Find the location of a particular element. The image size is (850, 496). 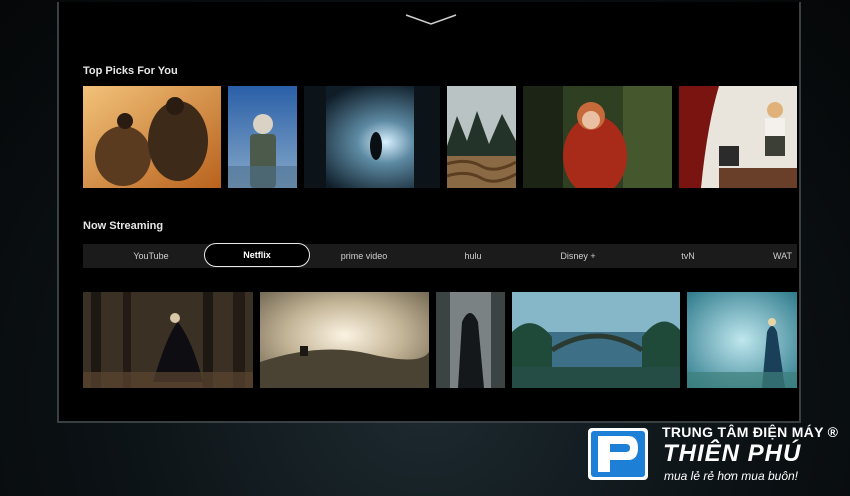

tab-watcha: WAT is located at coordinates (785, 256).